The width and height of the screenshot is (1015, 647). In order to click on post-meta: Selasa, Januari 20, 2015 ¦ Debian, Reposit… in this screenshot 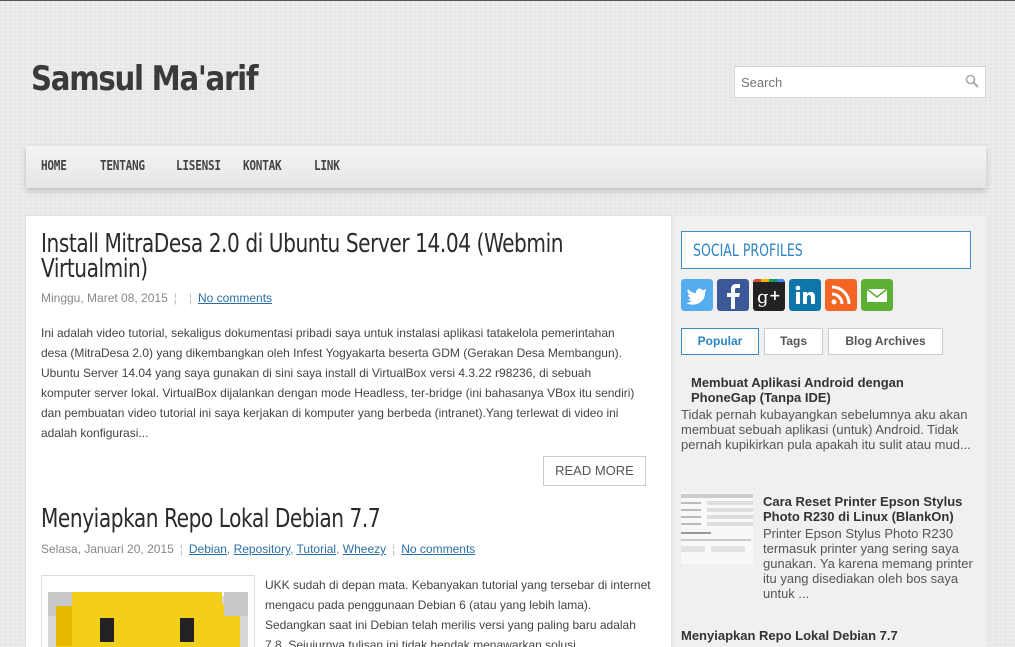, I will do `click(258, 549)`.